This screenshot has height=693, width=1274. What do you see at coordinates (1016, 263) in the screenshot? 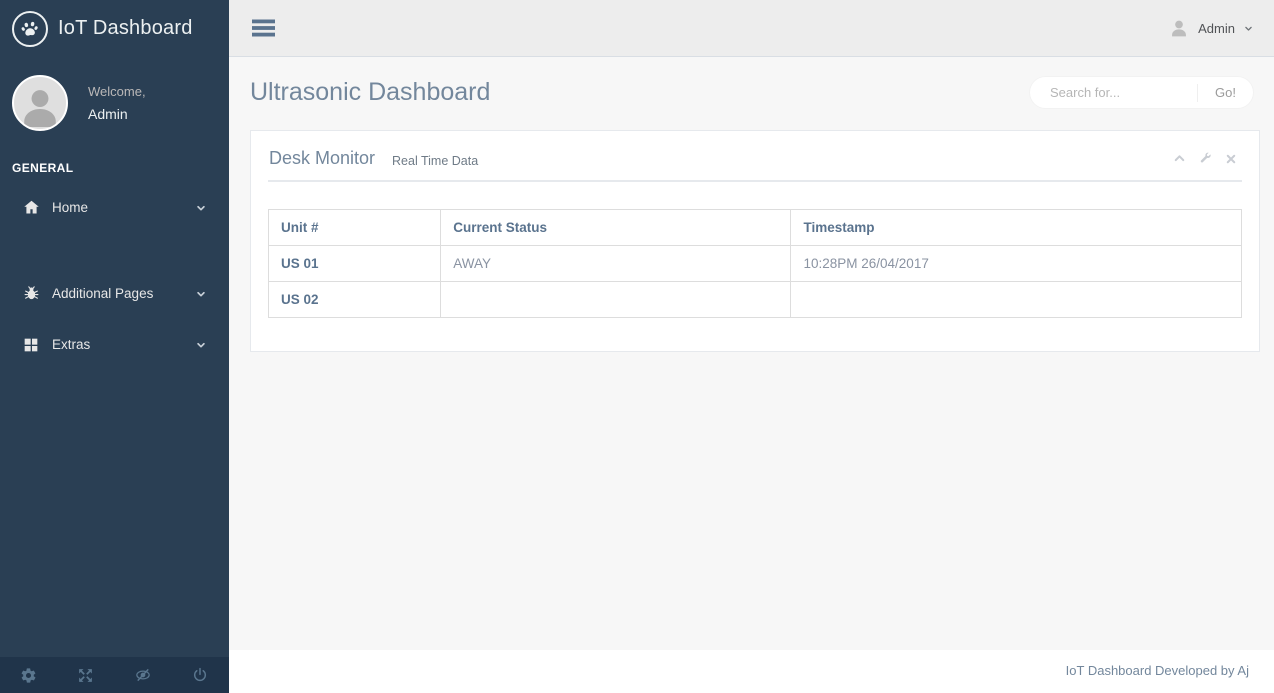
I see `cell-timestamp: 10:28PM 26/04/2017` at bounding box center [1016, 263].